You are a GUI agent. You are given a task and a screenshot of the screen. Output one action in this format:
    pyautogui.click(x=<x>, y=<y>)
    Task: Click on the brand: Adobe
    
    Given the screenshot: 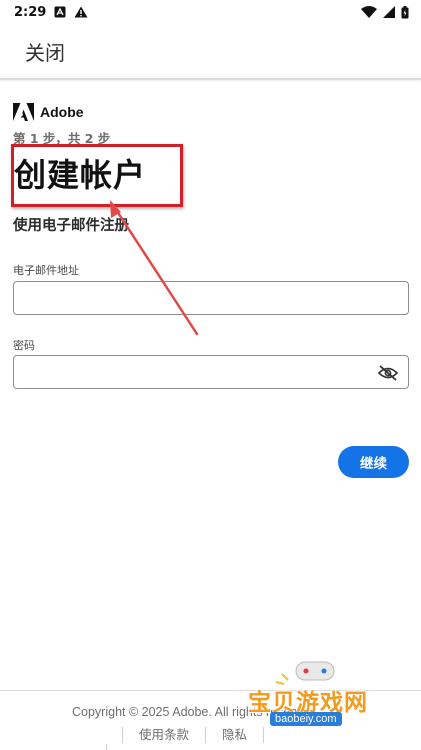 What is the action you would take?
    pyautogui.click(x=48, y=112)
    